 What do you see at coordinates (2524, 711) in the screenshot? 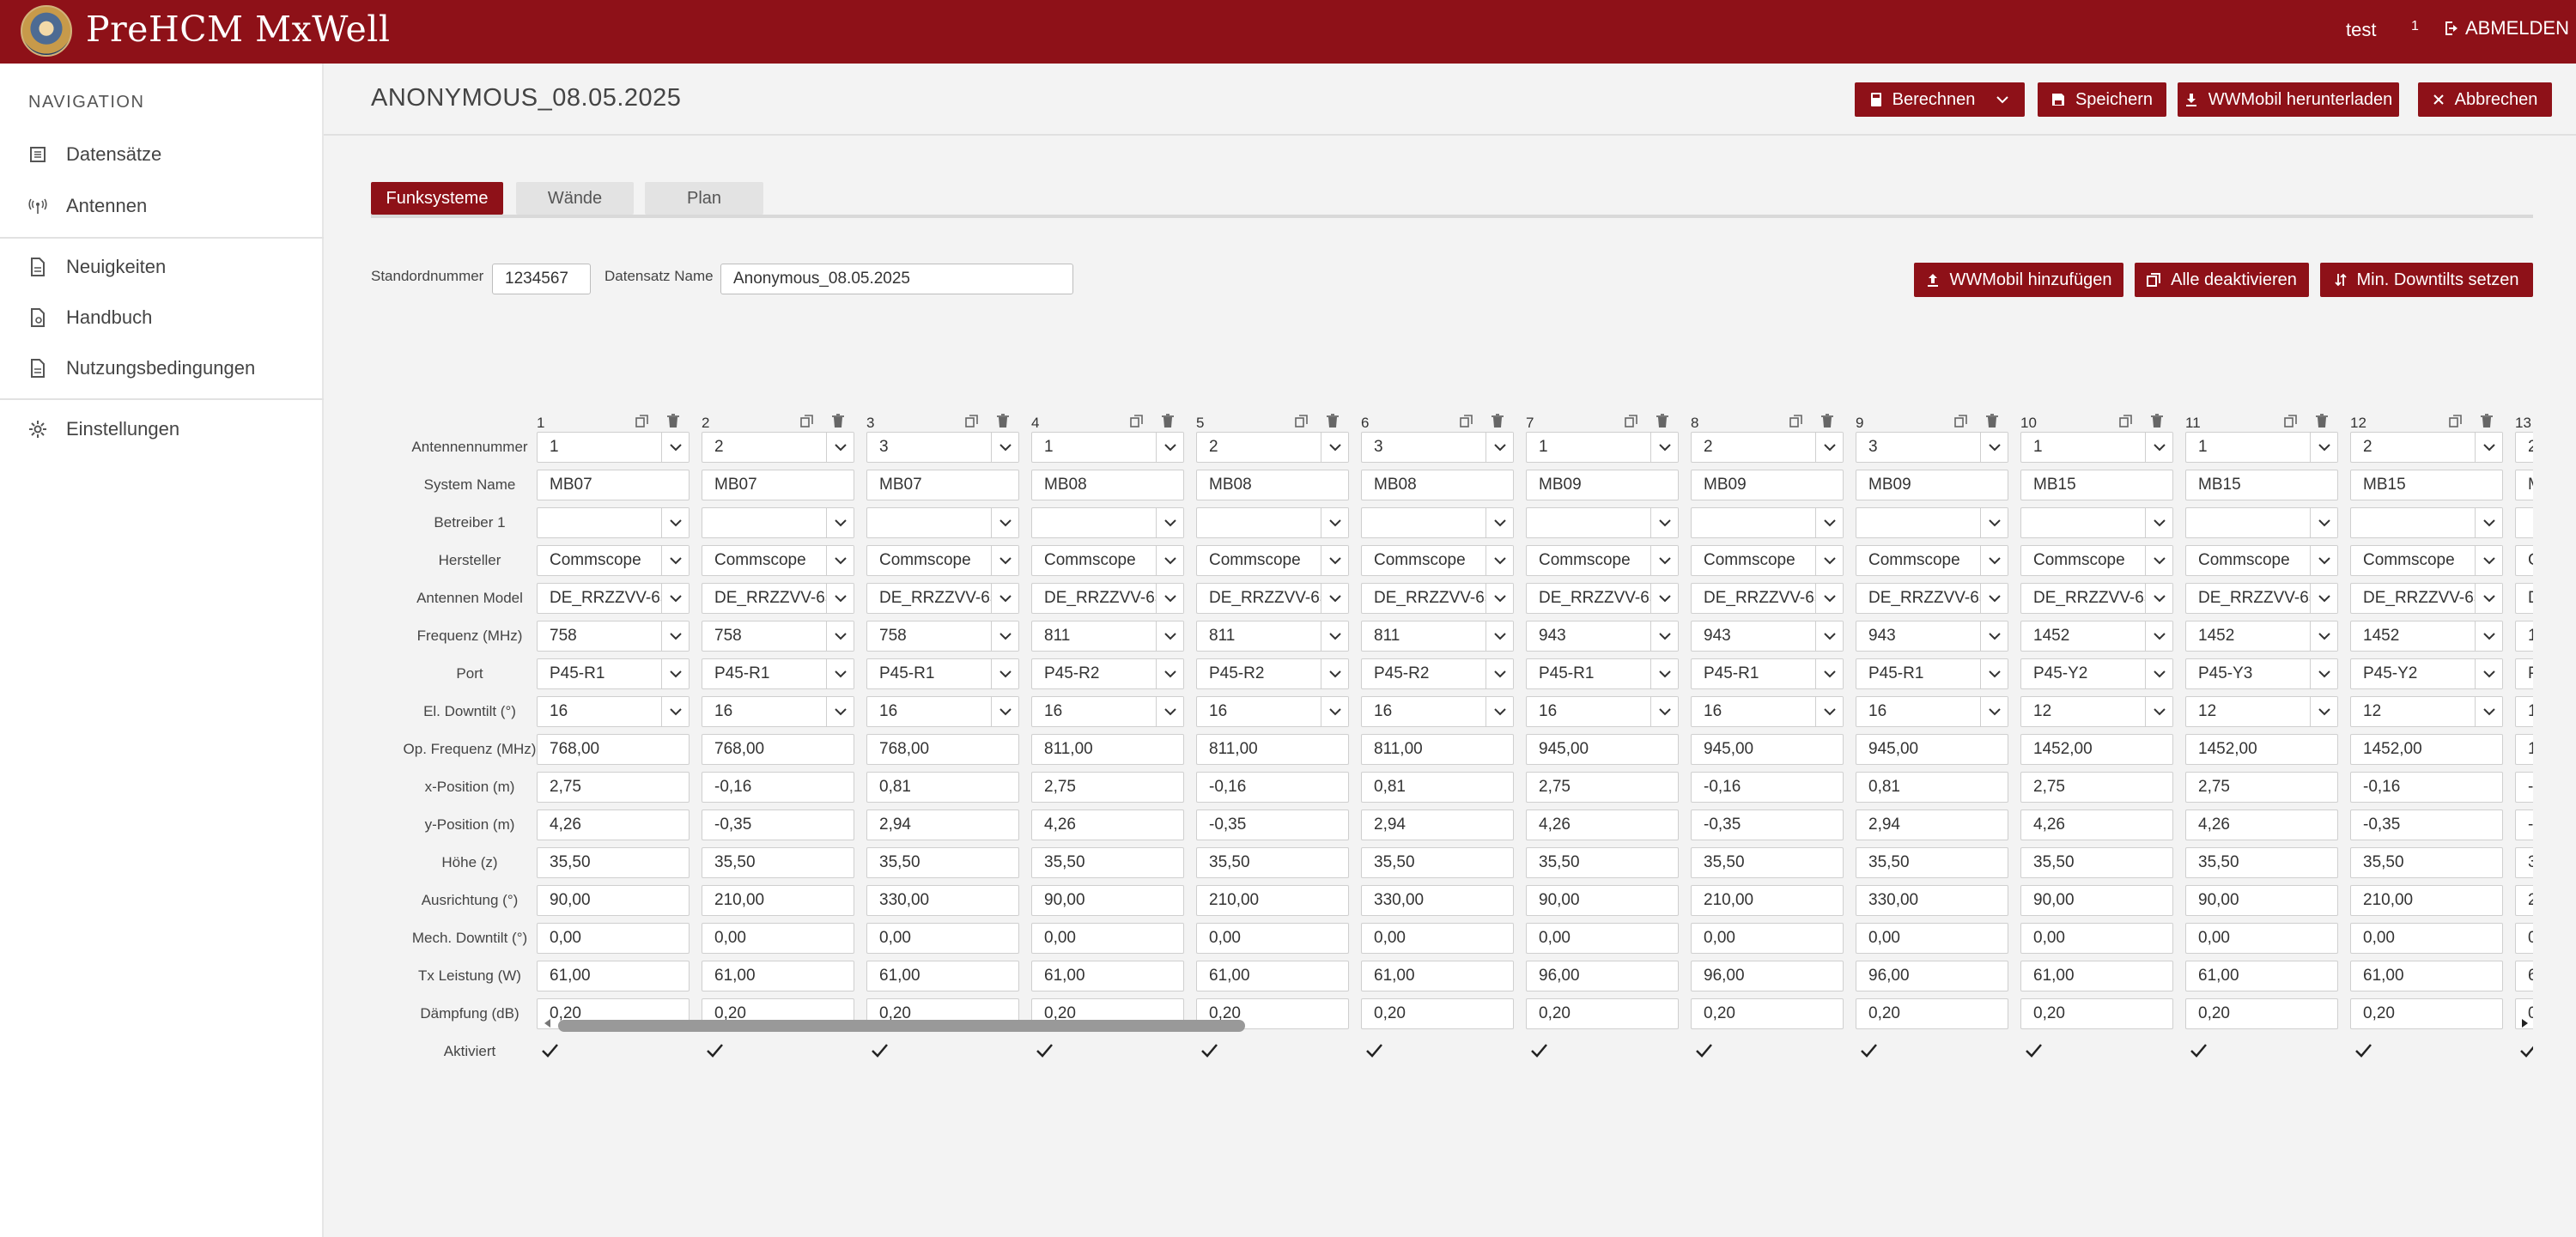
I see `select-eltilt: 1` at bounding box center [2524, 711].